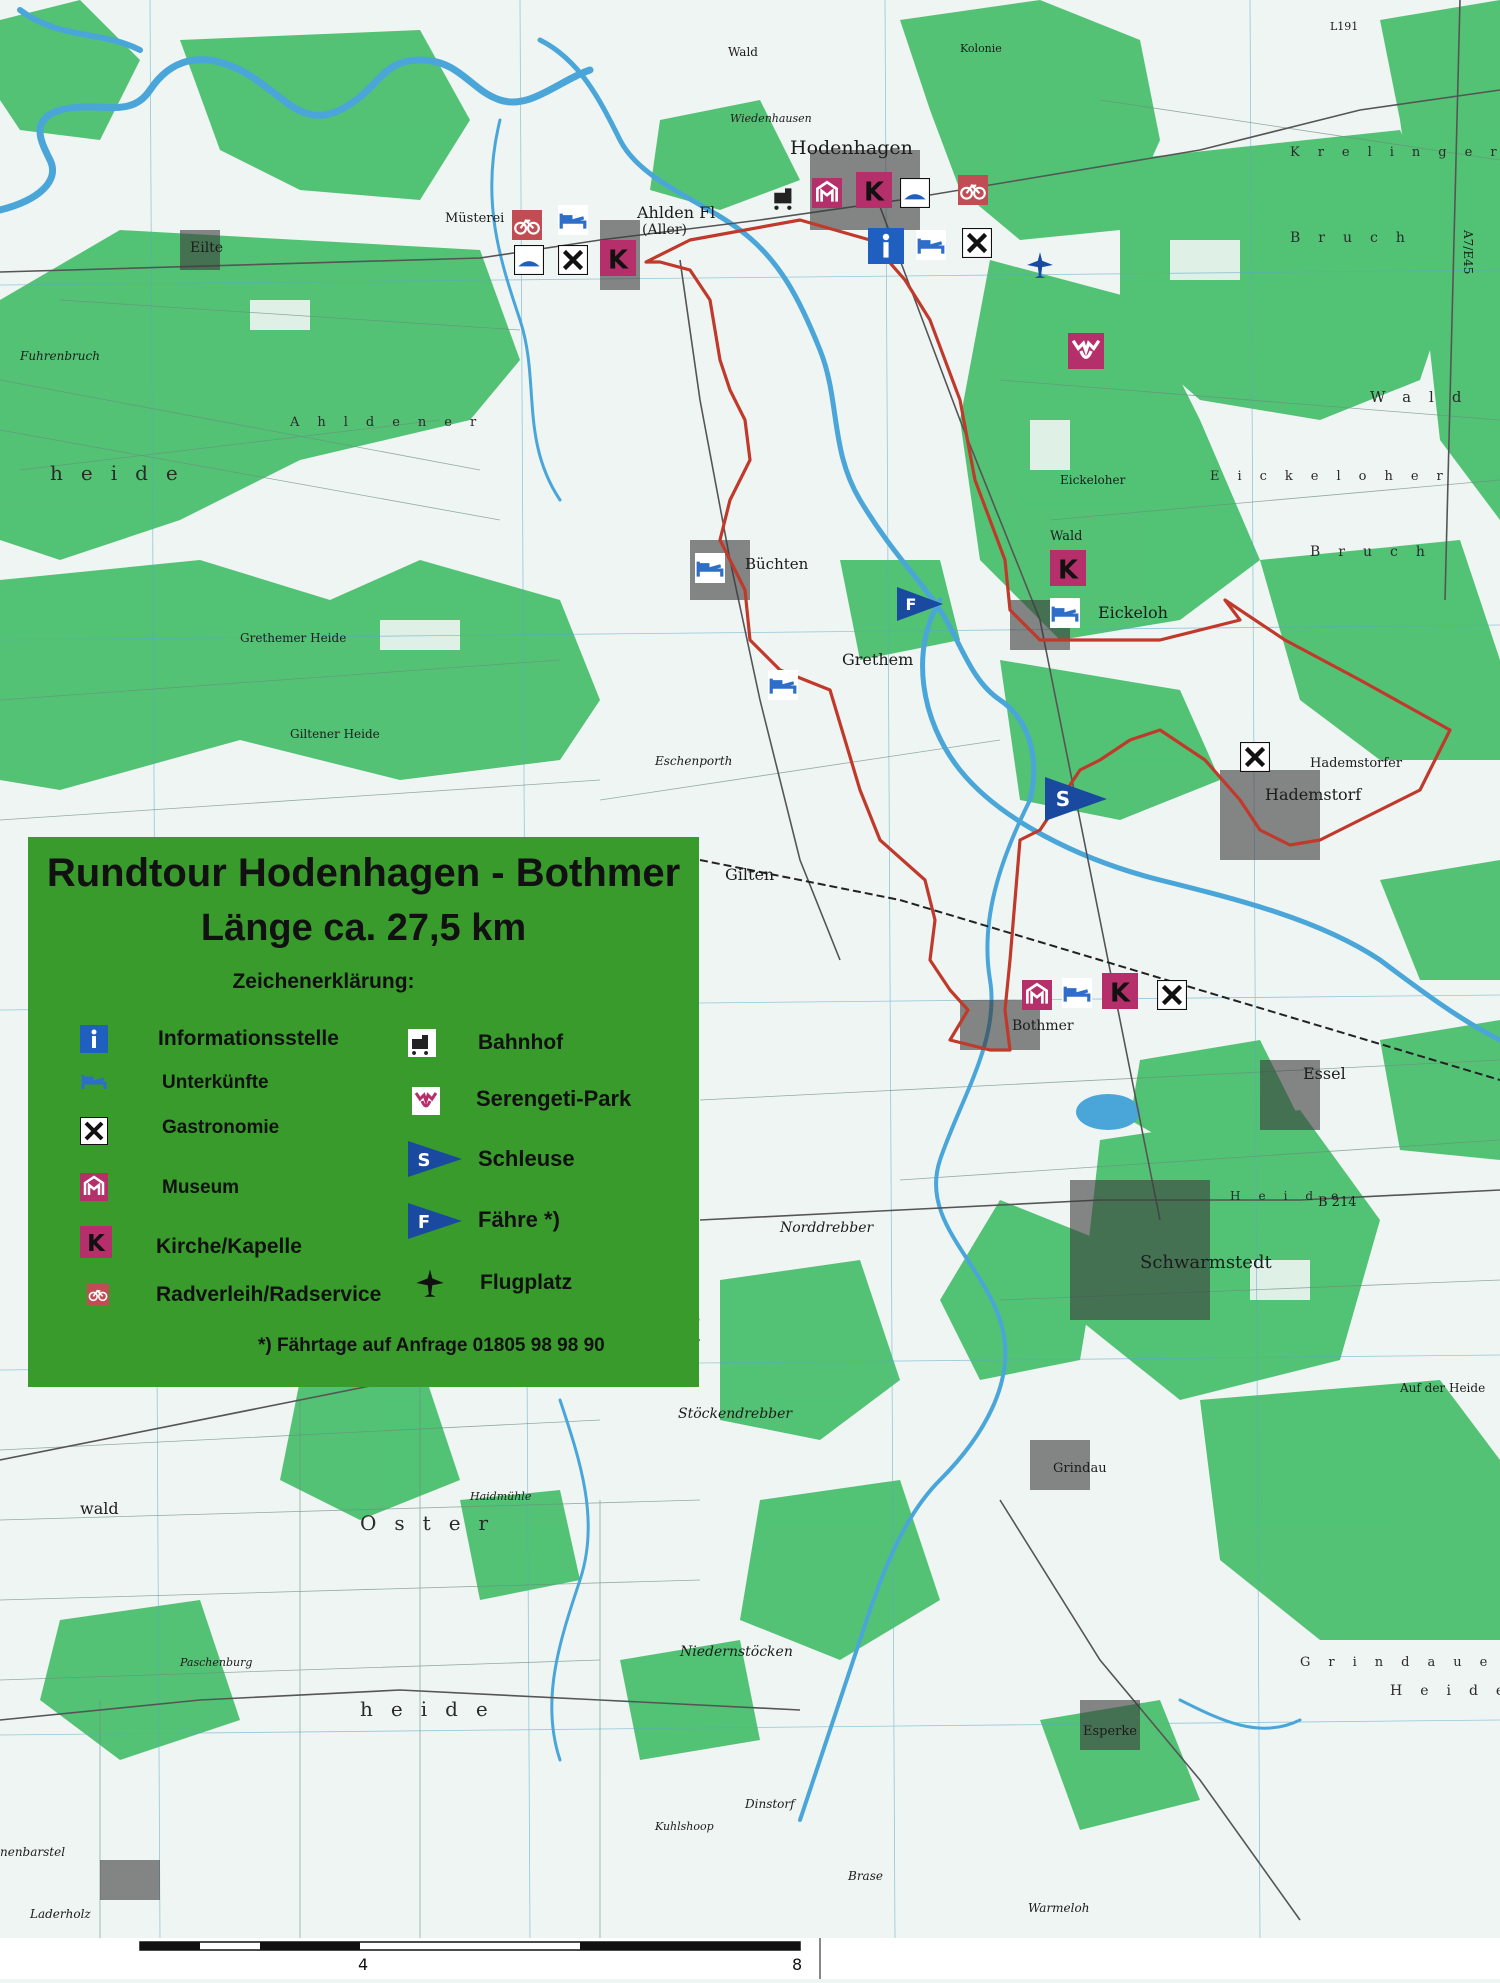 This screenshot has height=1983, width=1500. Describe the element at coordinates (526, 1282) in the screenshot. I see `legend-label-airport: Flugplatz` at that location.